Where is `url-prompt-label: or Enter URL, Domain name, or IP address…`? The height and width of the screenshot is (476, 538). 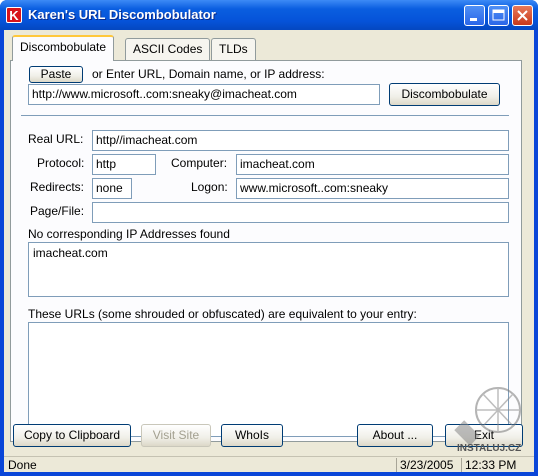 url-prompt-label: or Enter URL, Domain name, or IP address… is located at coordinates (208, 74).